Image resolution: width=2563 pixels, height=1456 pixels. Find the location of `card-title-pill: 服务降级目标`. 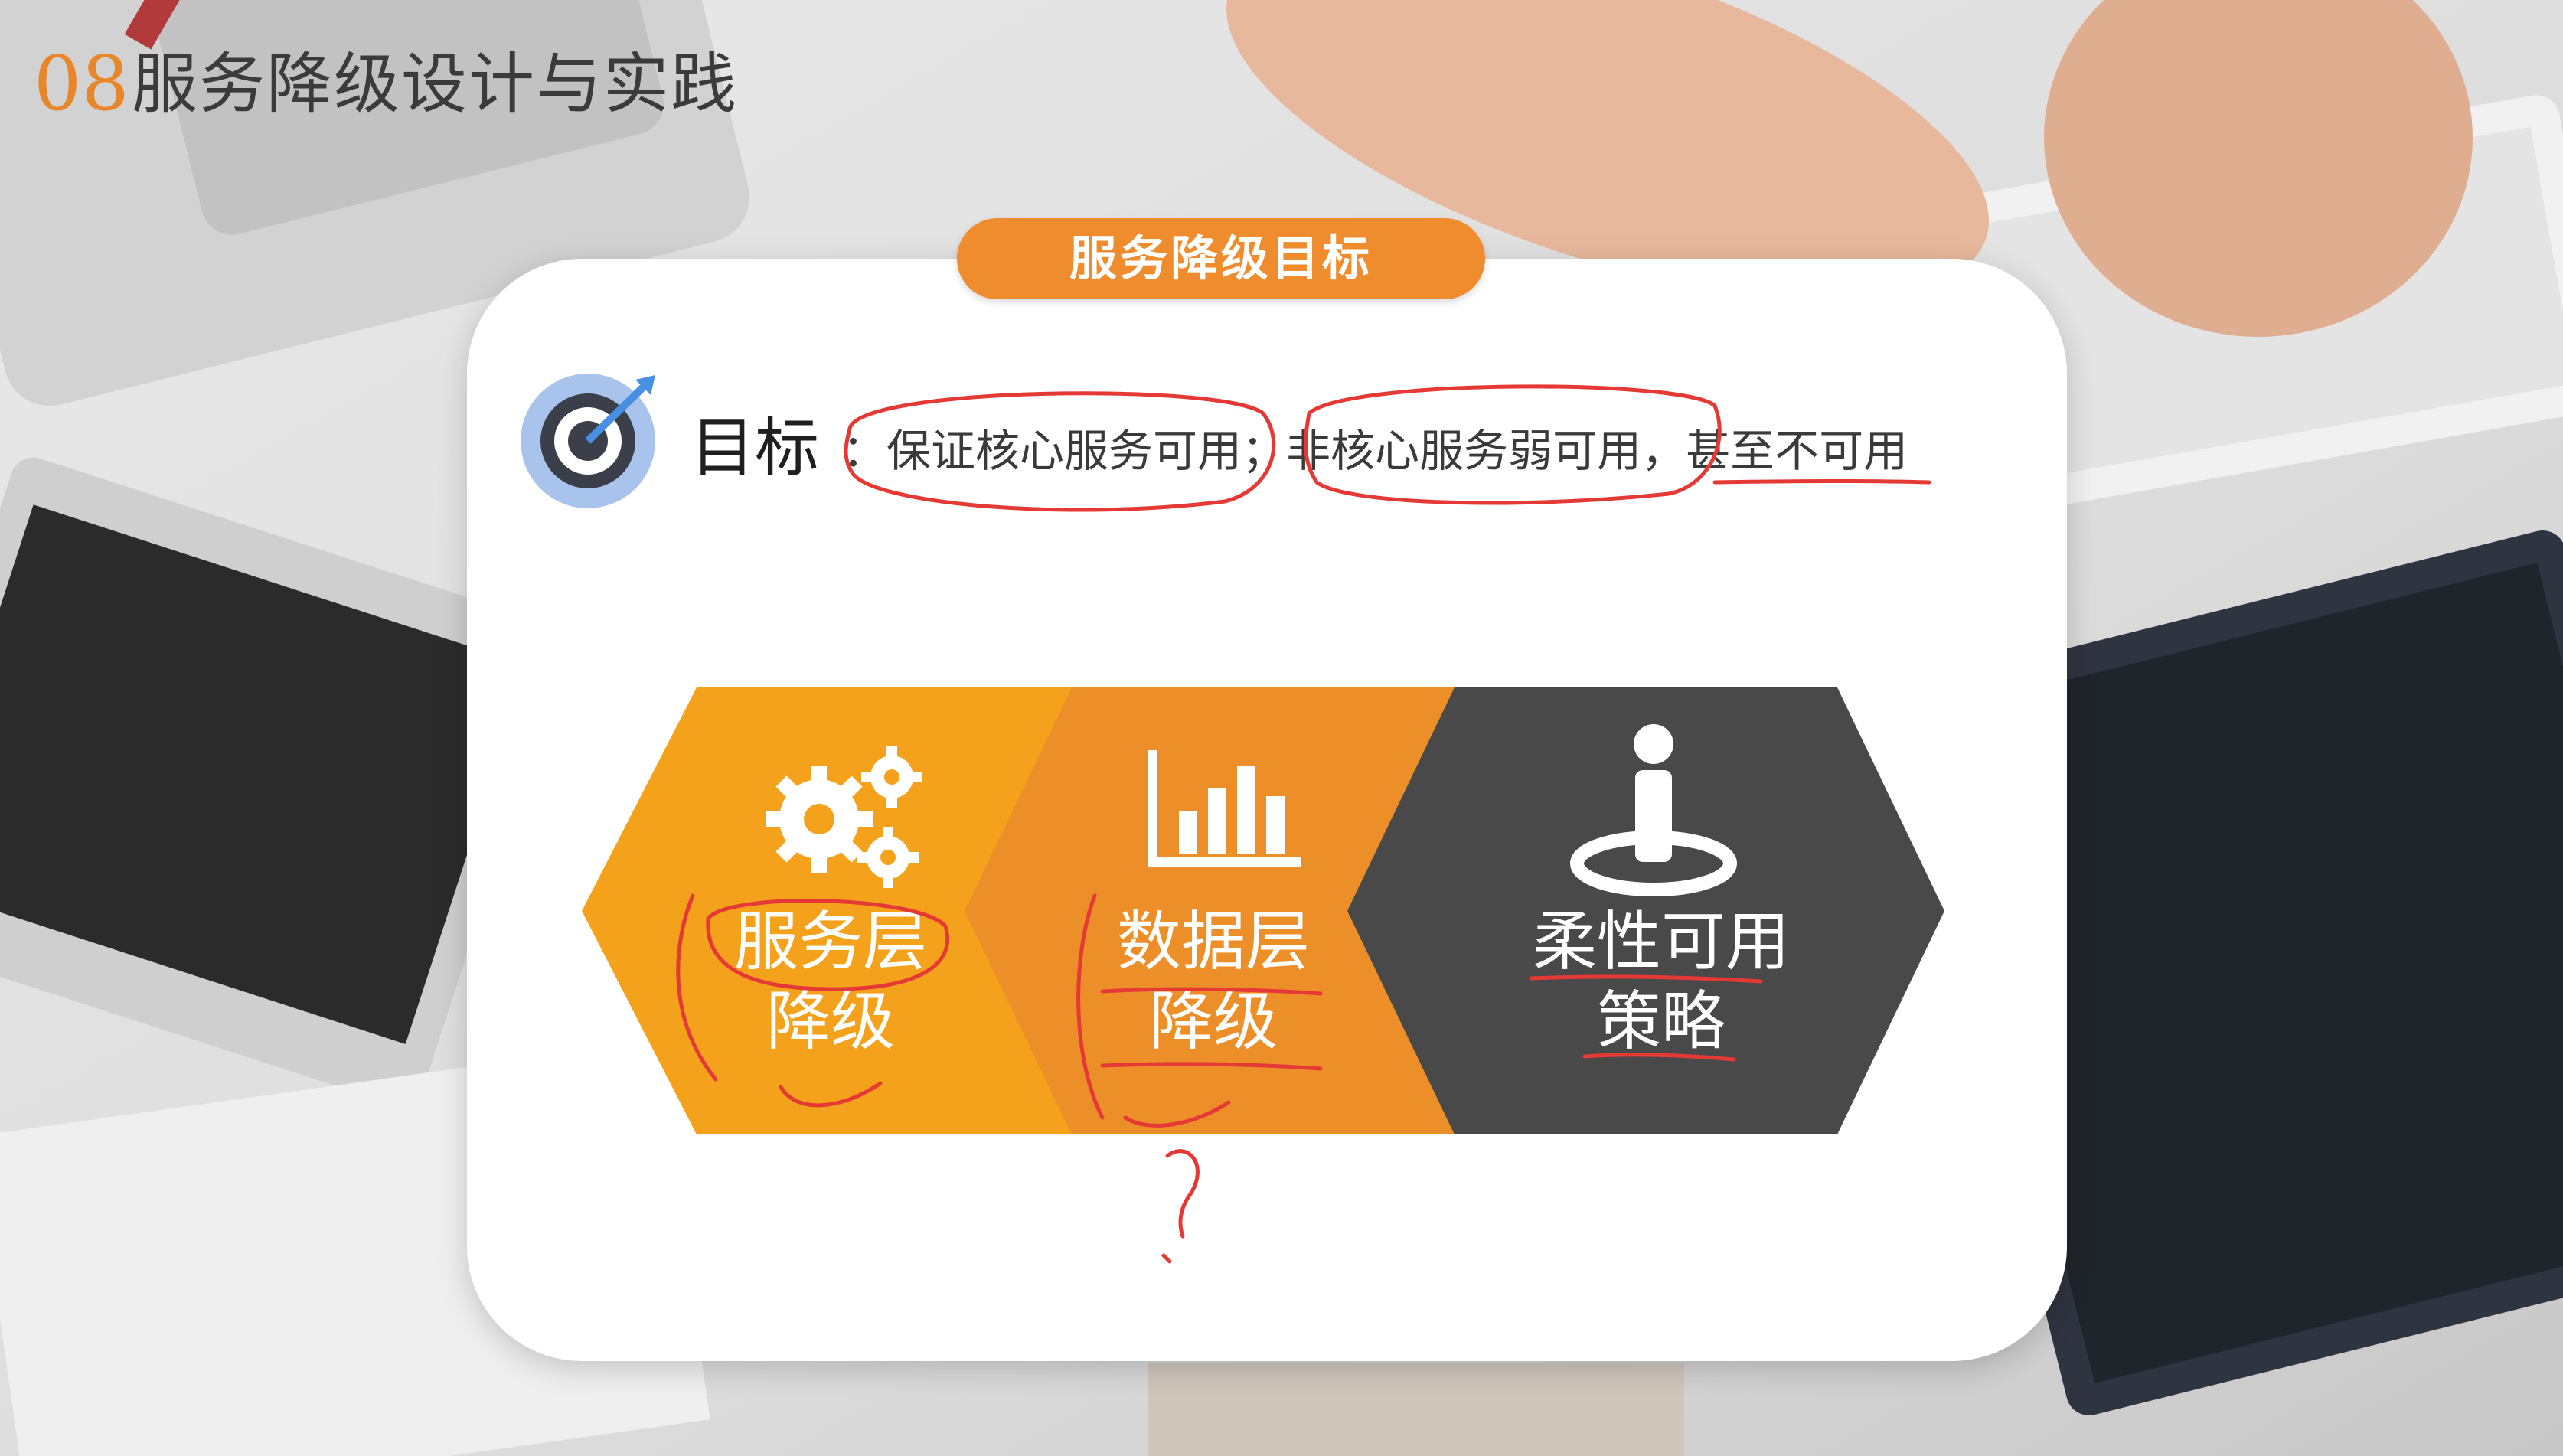

card-title-pill: 服务降级目标 is located at coordinates (1221, 258).